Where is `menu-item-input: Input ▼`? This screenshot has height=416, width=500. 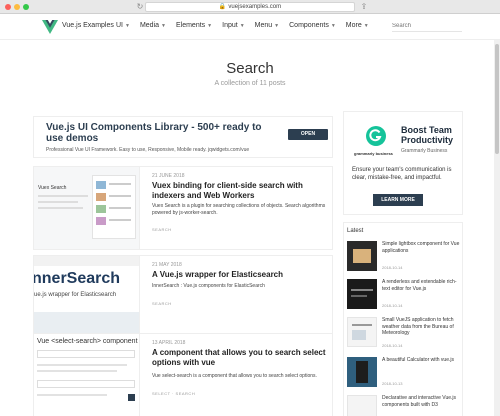 menu-item-input: Input ▼ is located at coordinates (233, 25).